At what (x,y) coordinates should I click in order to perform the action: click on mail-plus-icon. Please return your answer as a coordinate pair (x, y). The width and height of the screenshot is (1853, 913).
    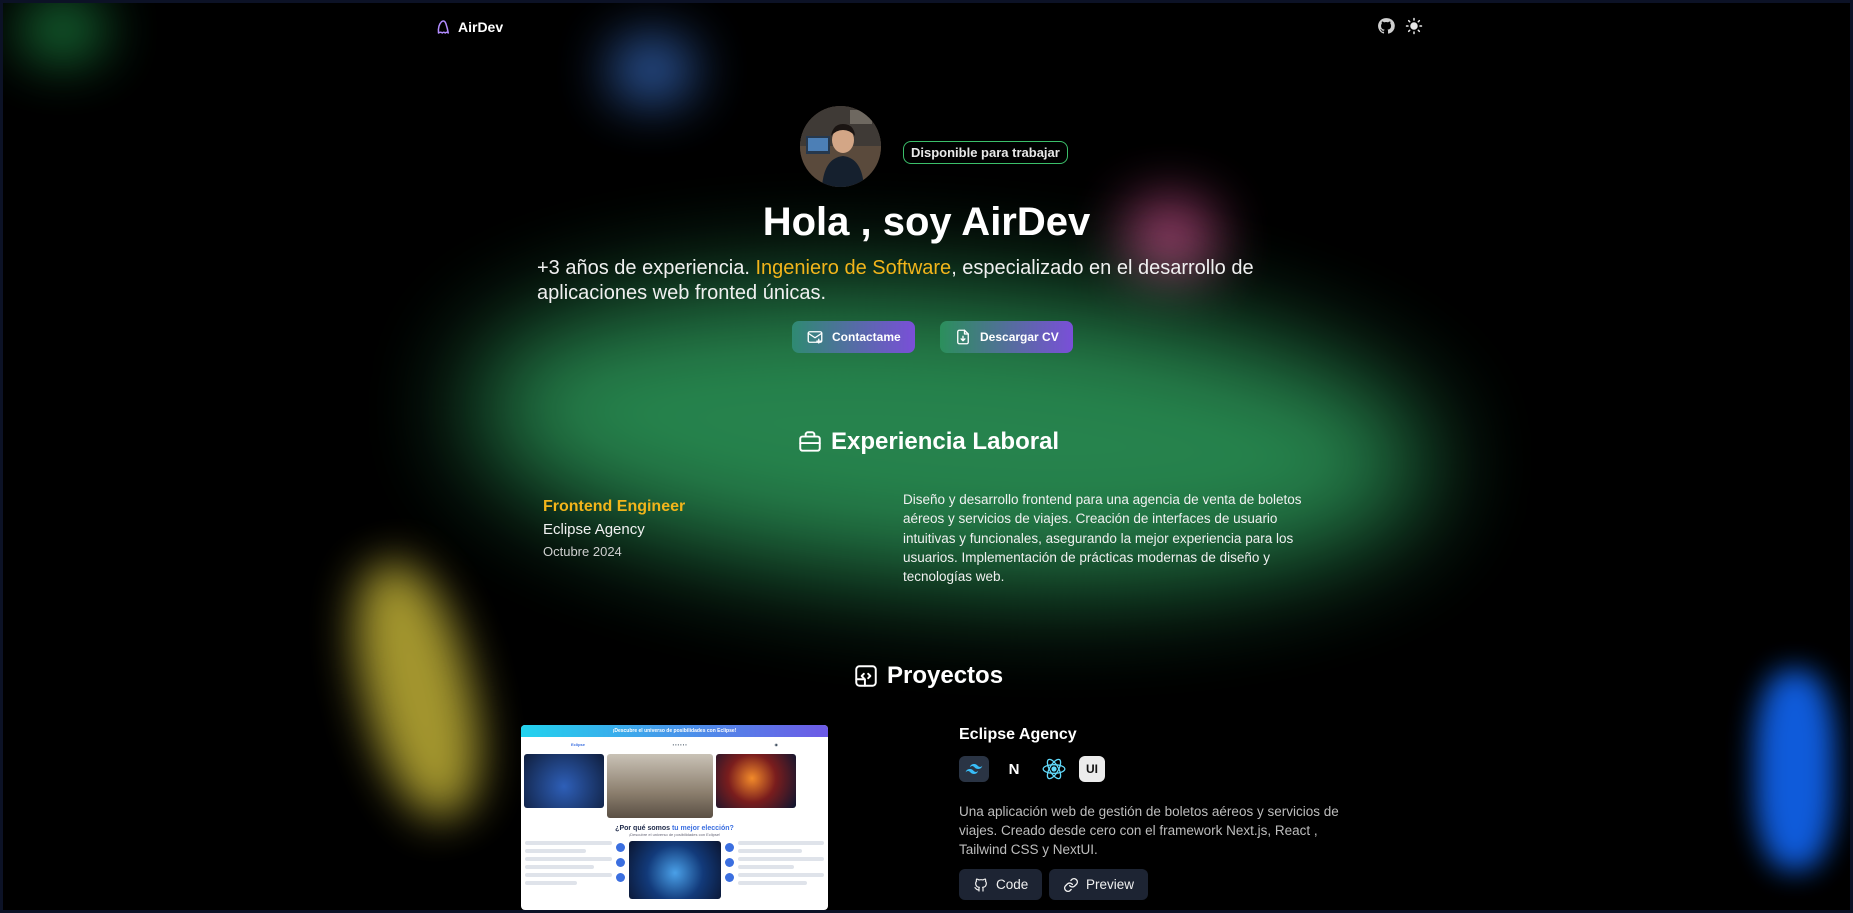
    Looking at the image, I should click on (815, 337).